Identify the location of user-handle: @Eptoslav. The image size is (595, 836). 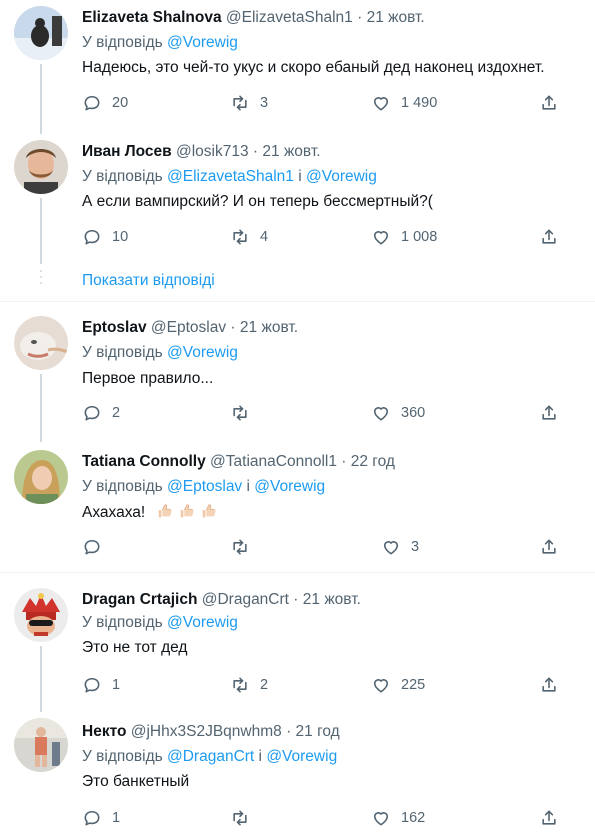
(188, 327).